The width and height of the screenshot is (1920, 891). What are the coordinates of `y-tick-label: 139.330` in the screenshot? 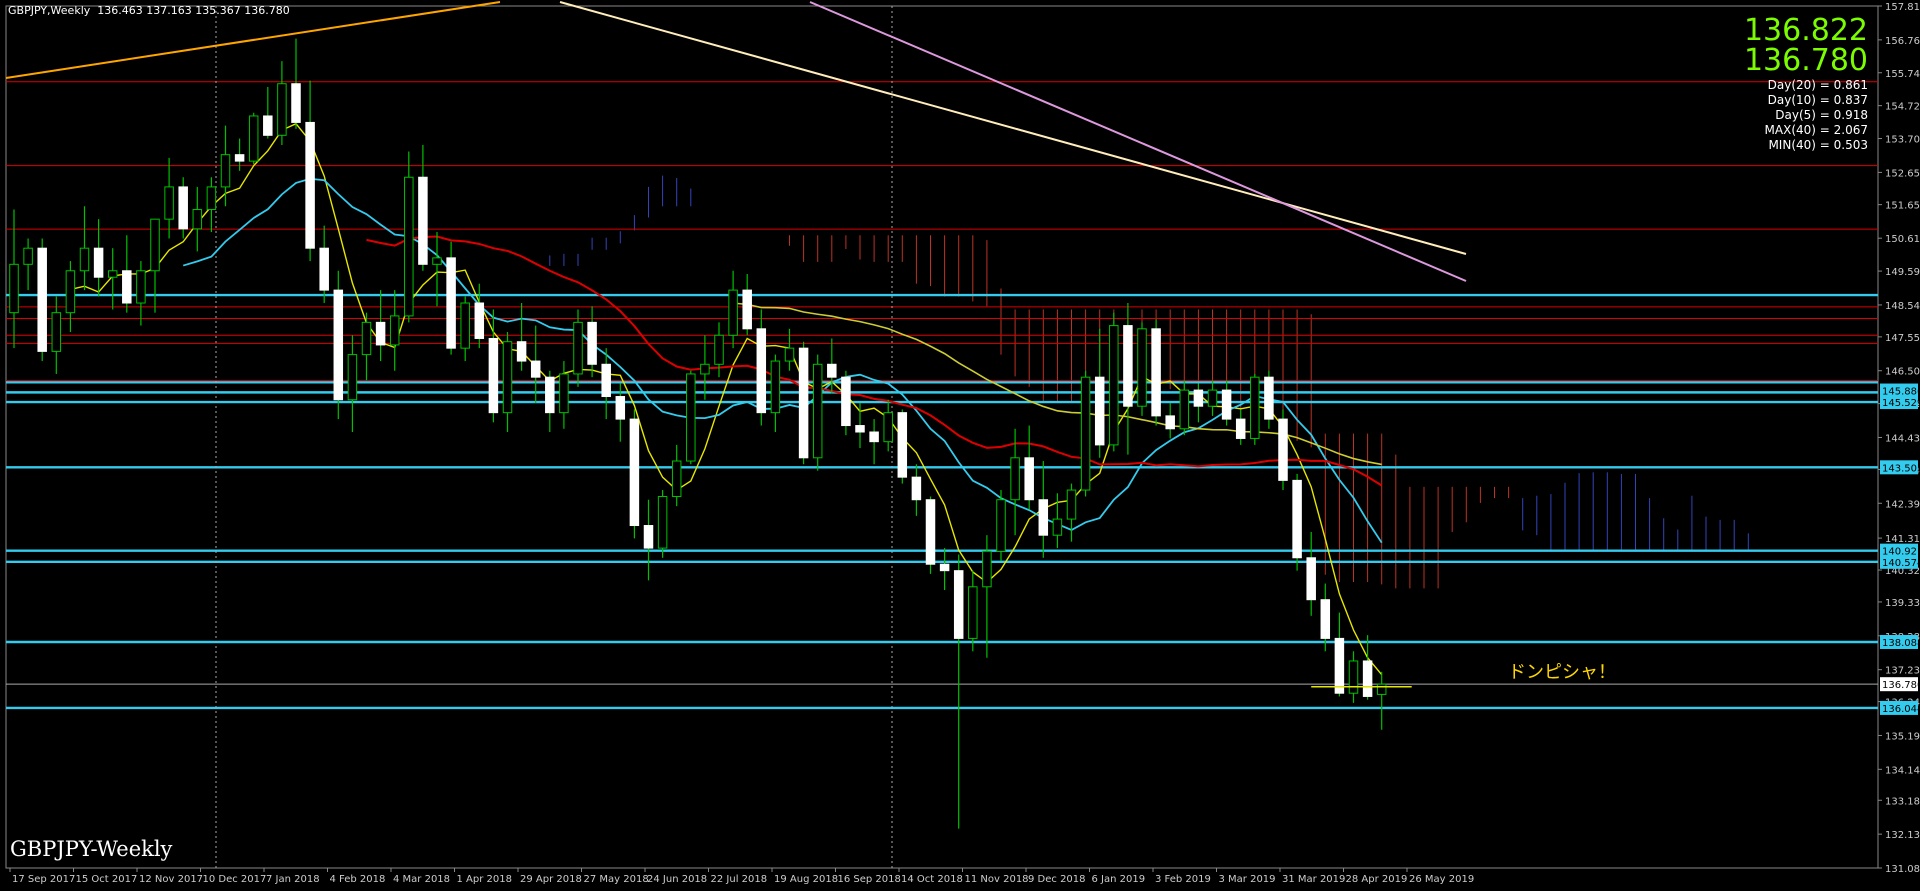 It's located at (1902, 603).